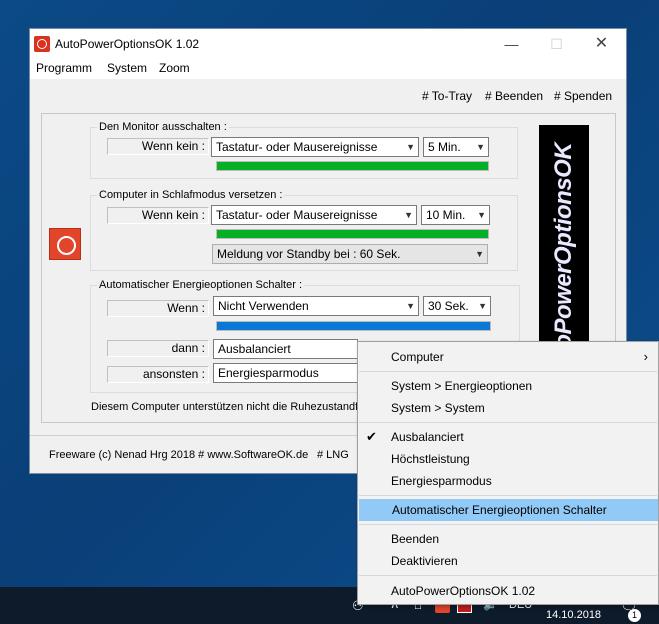  Describe the element at coordinates (254, 349) in the screenshot. I see `auto-then-value: Ausbalanciert` at that location.